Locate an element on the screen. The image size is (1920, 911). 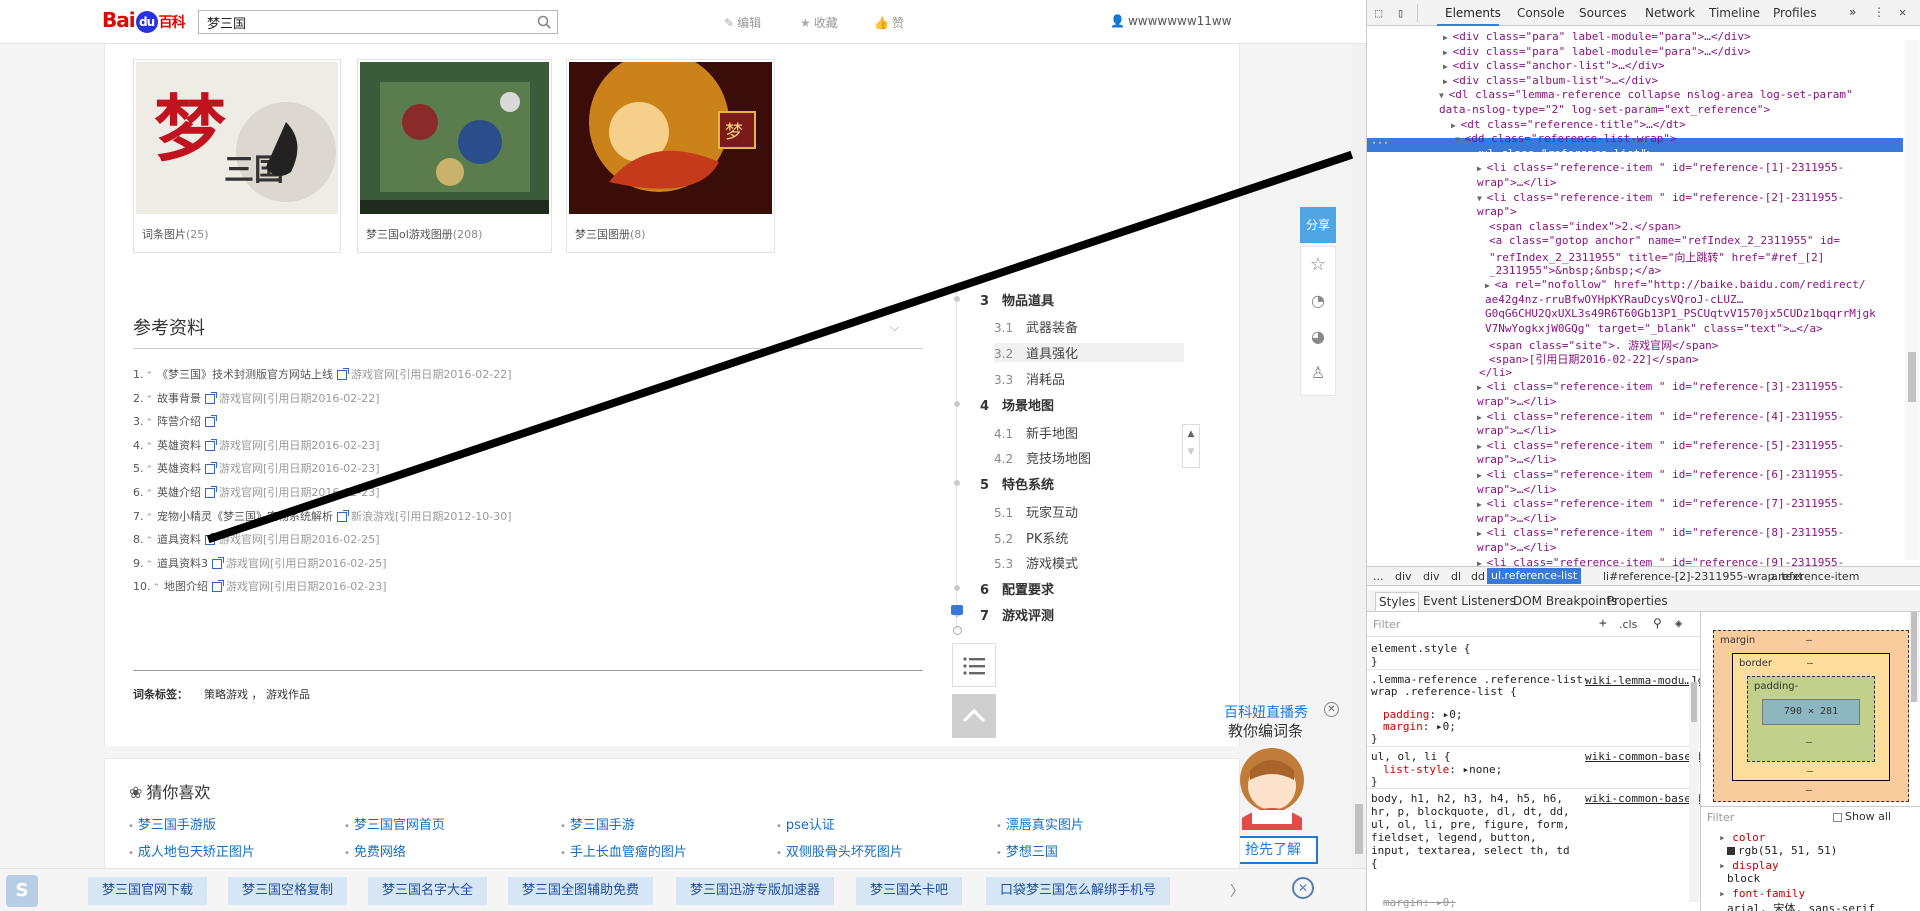
box-scrollbar is located at coordinates (1914, 657).